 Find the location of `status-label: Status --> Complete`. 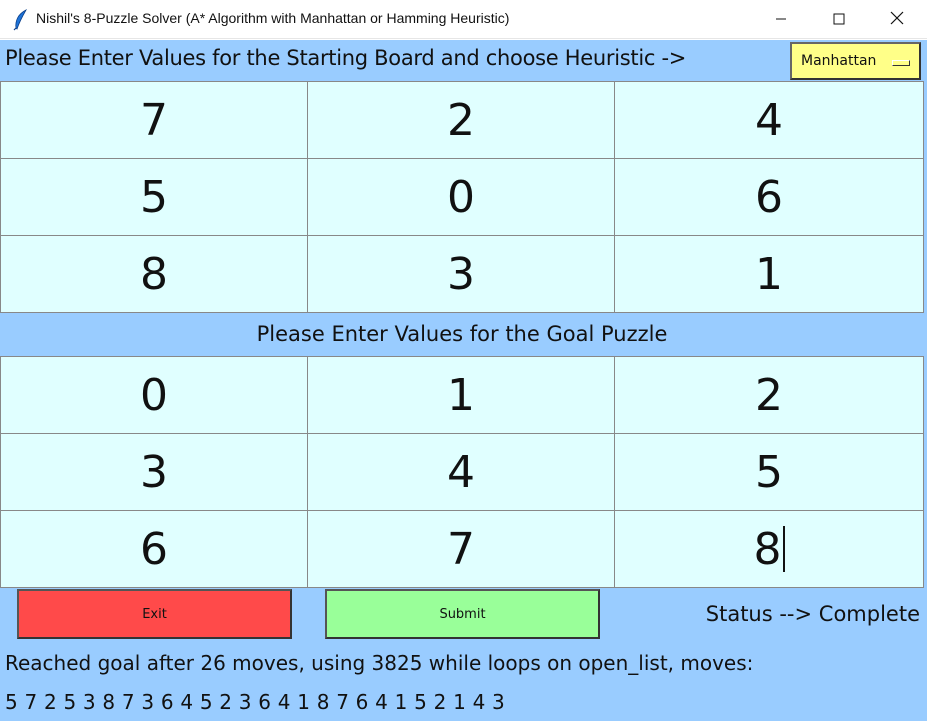

status-label: Status --> Complete is located at coordinates (812, 614).